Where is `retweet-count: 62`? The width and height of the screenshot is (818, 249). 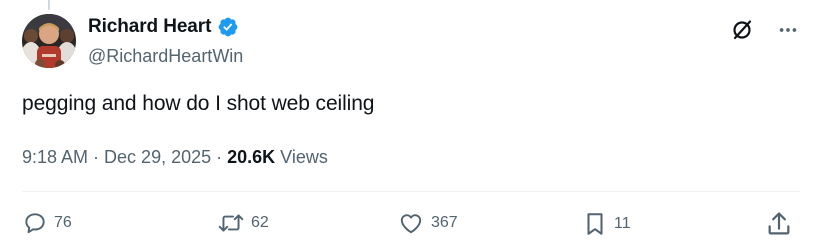 retweet-count: 62 is located at coordinates (260, 222).